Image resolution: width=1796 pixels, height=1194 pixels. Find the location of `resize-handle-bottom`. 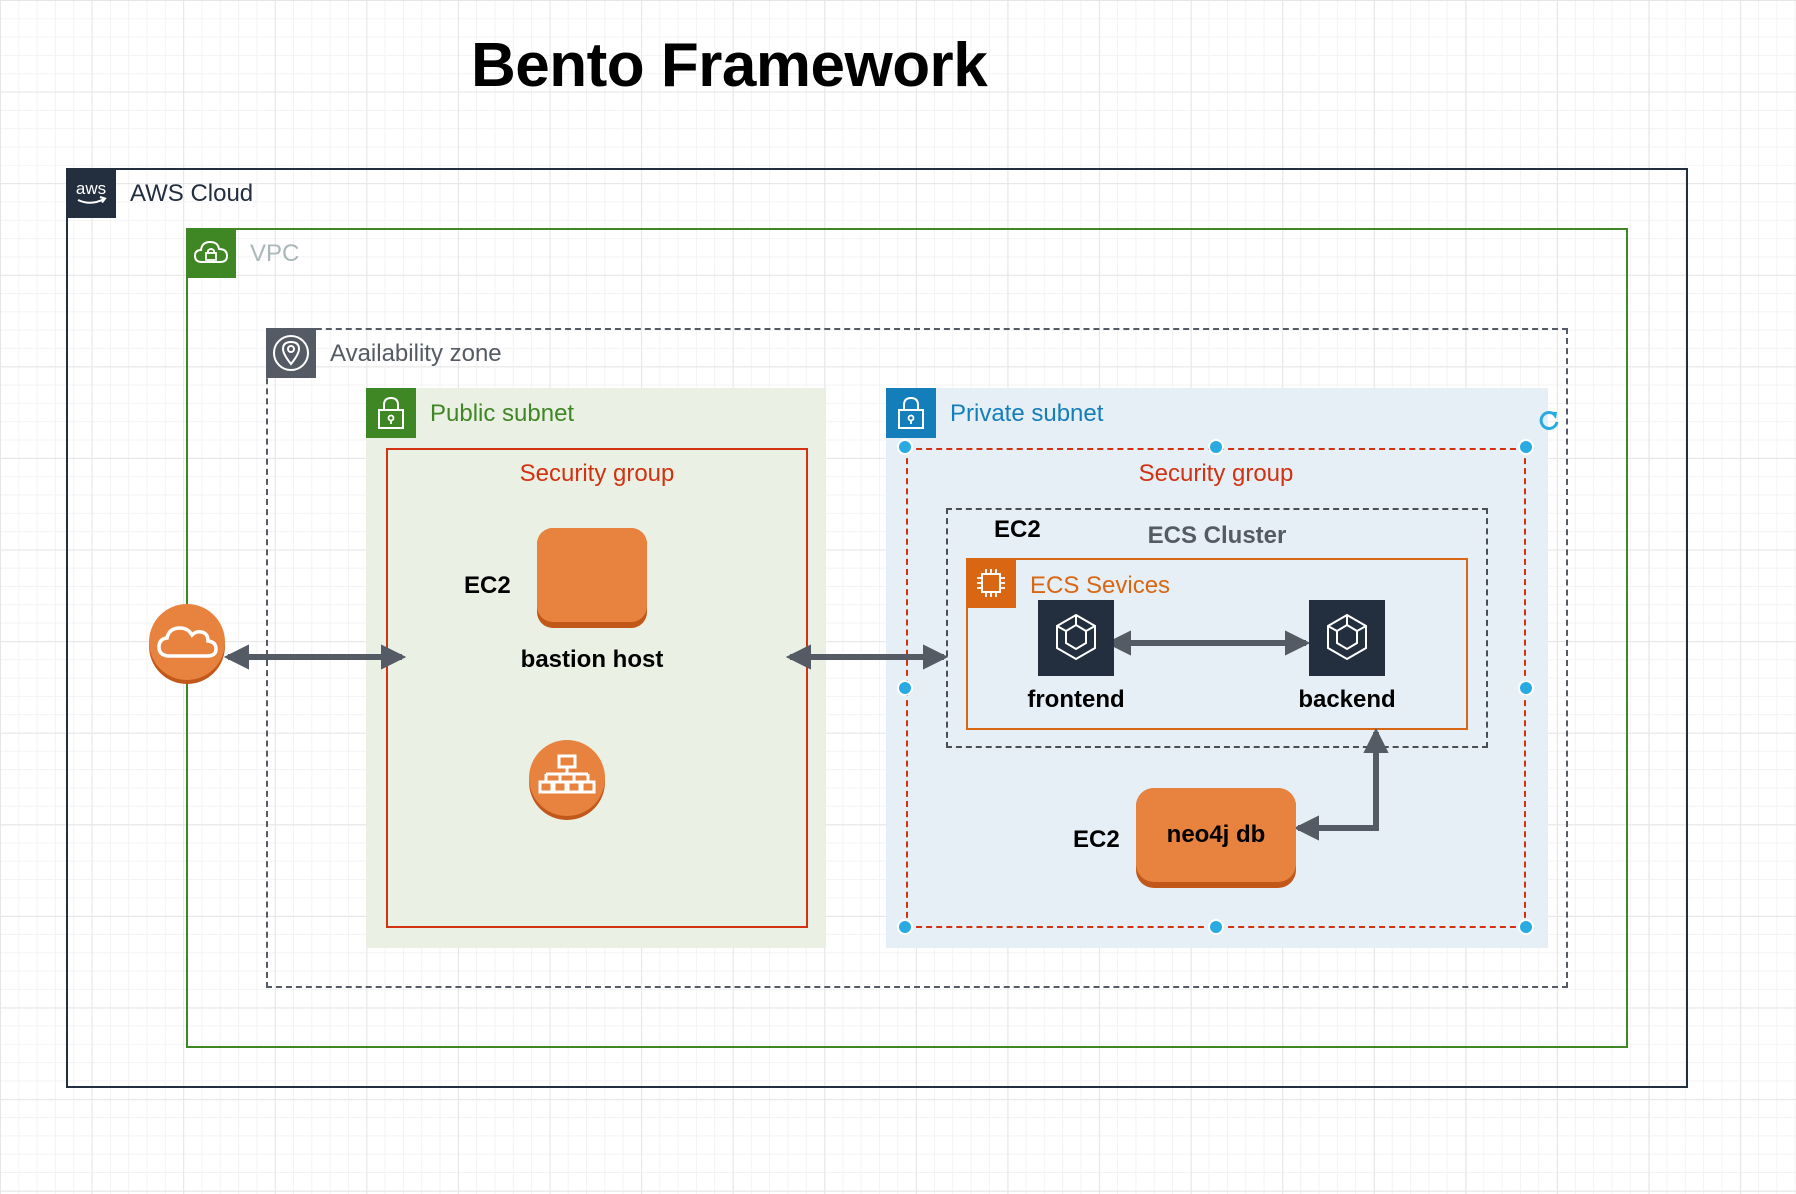

resize-handle-bottom is located at coordinates (1216, 927).